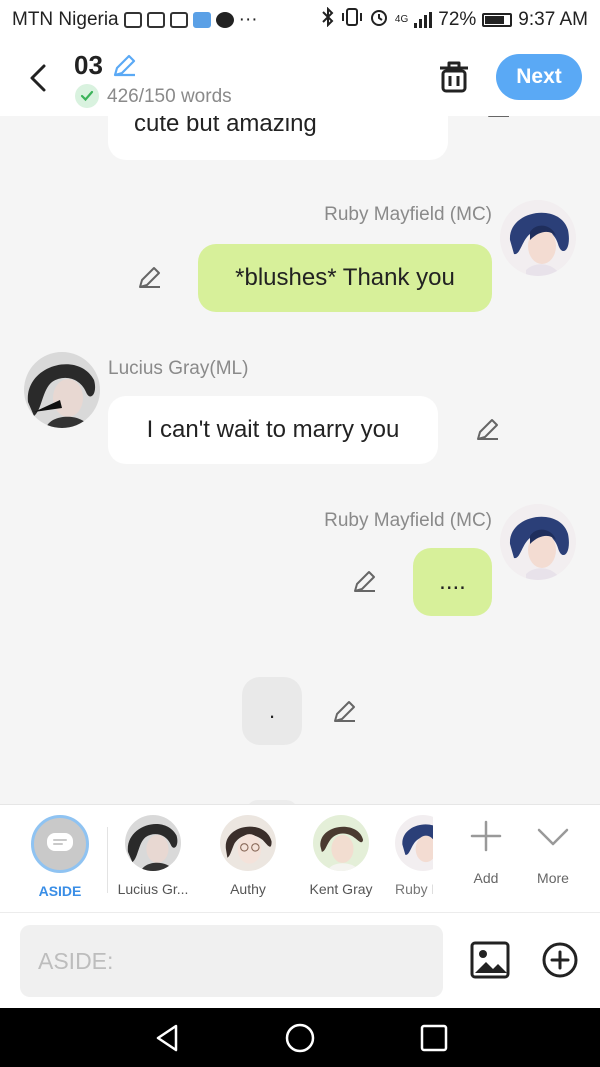 The image size is (600, 1067). I want to click on editor-header: 03 426/150 words Next, so click(300, 78).